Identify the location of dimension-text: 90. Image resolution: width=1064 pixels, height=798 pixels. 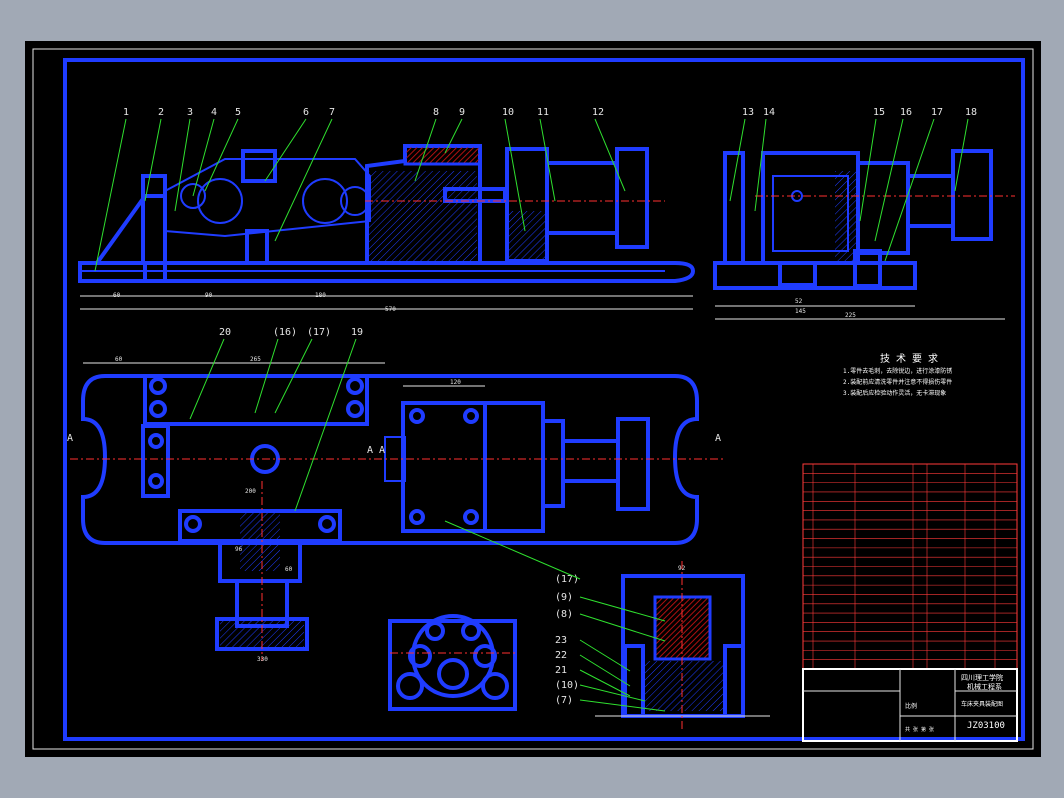
(209, 295).